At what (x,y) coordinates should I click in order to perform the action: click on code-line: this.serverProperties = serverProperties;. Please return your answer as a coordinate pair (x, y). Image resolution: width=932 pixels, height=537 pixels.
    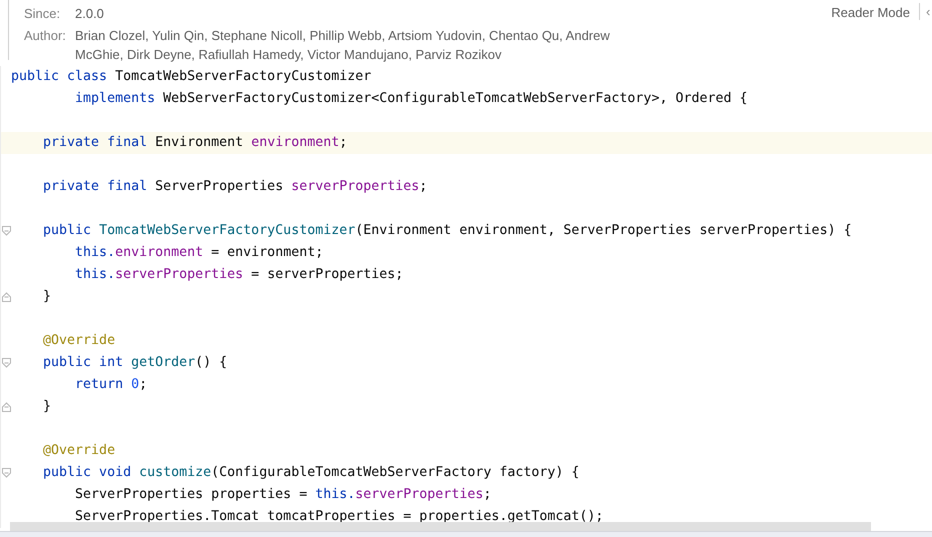
    Looking at the image, I should click on (239, 275).